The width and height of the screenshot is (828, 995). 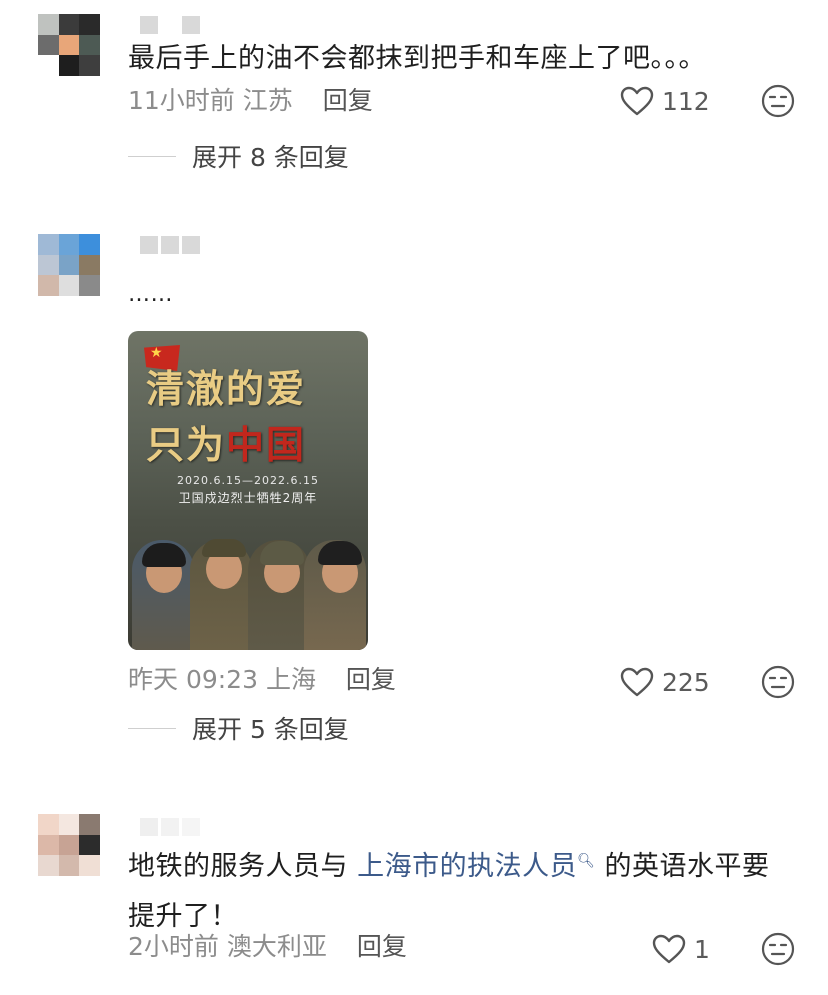 I want to click on poster-date: 2020.6.15—2022.6.15, so click(x=248, y=480).